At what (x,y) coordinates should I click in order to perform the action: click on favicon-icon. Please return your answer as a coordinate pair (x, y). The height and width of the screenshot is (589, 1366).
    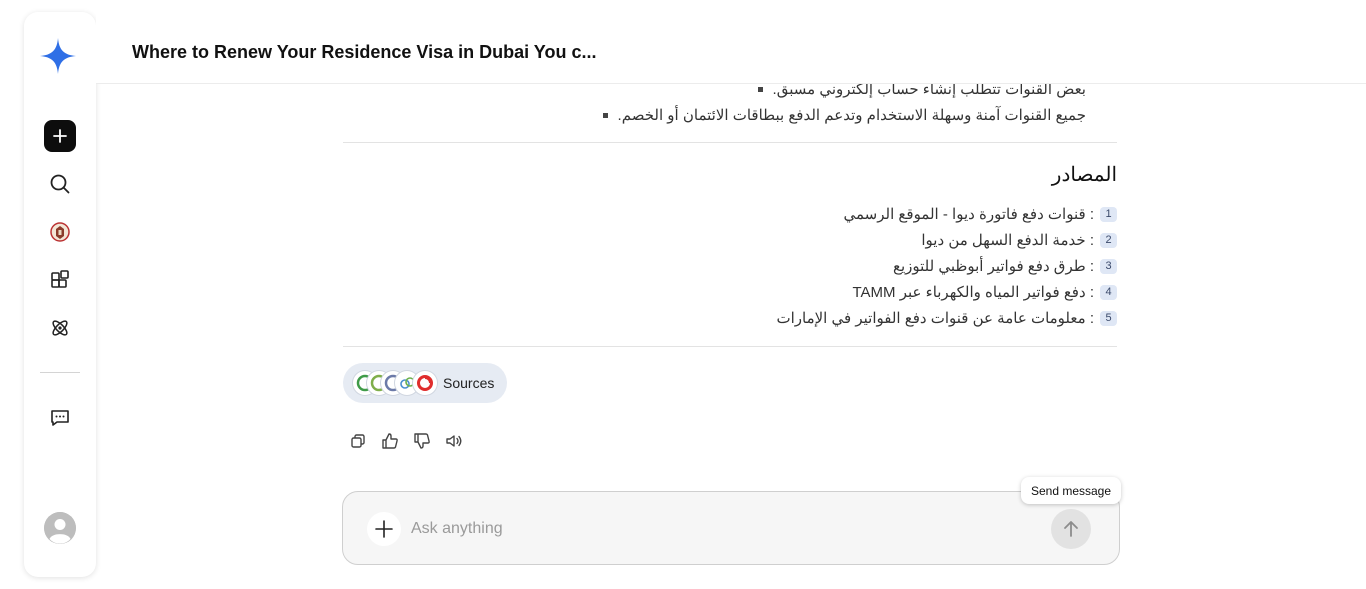
    Looking at the image, I should click on (425, 383).